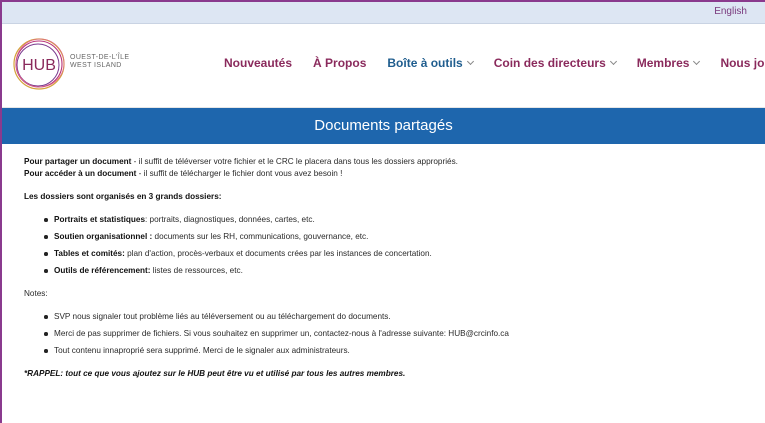  I want to click on nav-label: Nous joindre, so click(742, 63).